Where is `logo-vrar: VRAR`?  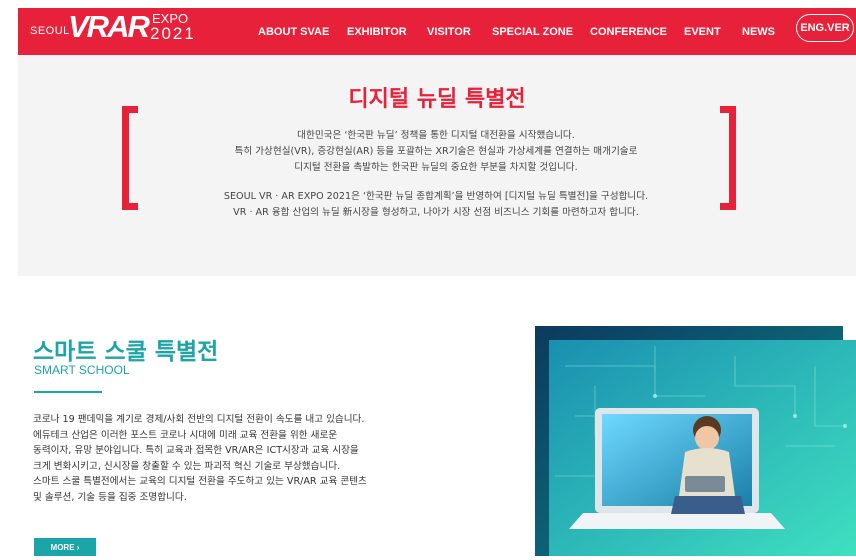 logo-vrar: VRAR is located at coordinates (109, 26).